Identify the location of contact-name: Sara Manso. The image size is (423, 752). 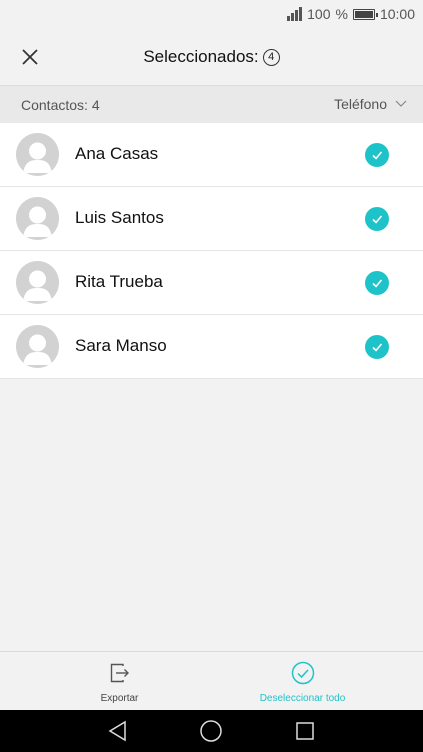
(121, 345).